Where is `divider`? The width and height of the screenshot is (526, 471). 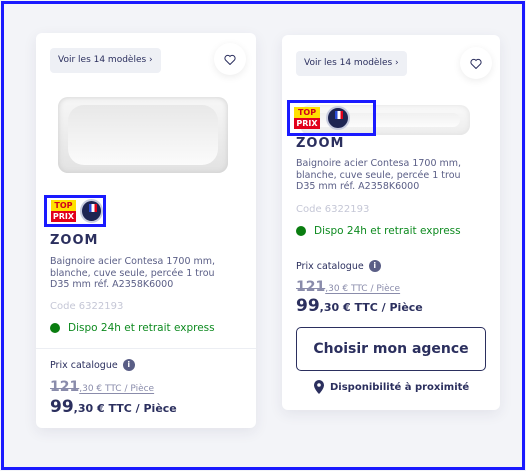
divider is located at coordinates (146, 348).